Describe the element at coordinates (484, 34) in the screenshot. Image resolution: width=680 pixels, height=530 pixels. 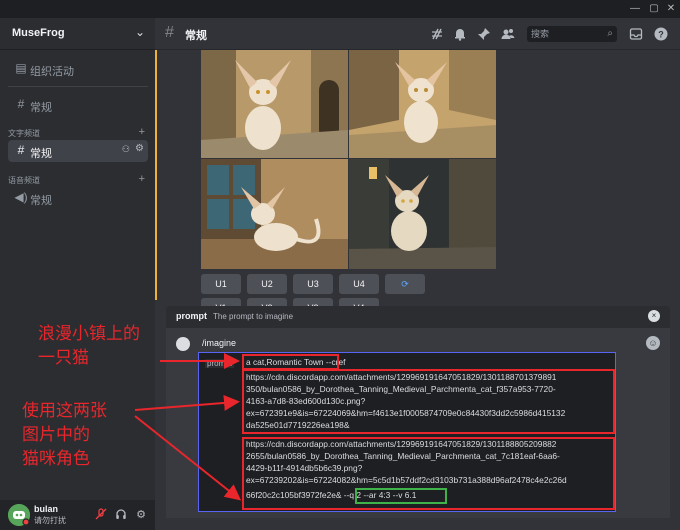
I see `pin-icon` at that location.